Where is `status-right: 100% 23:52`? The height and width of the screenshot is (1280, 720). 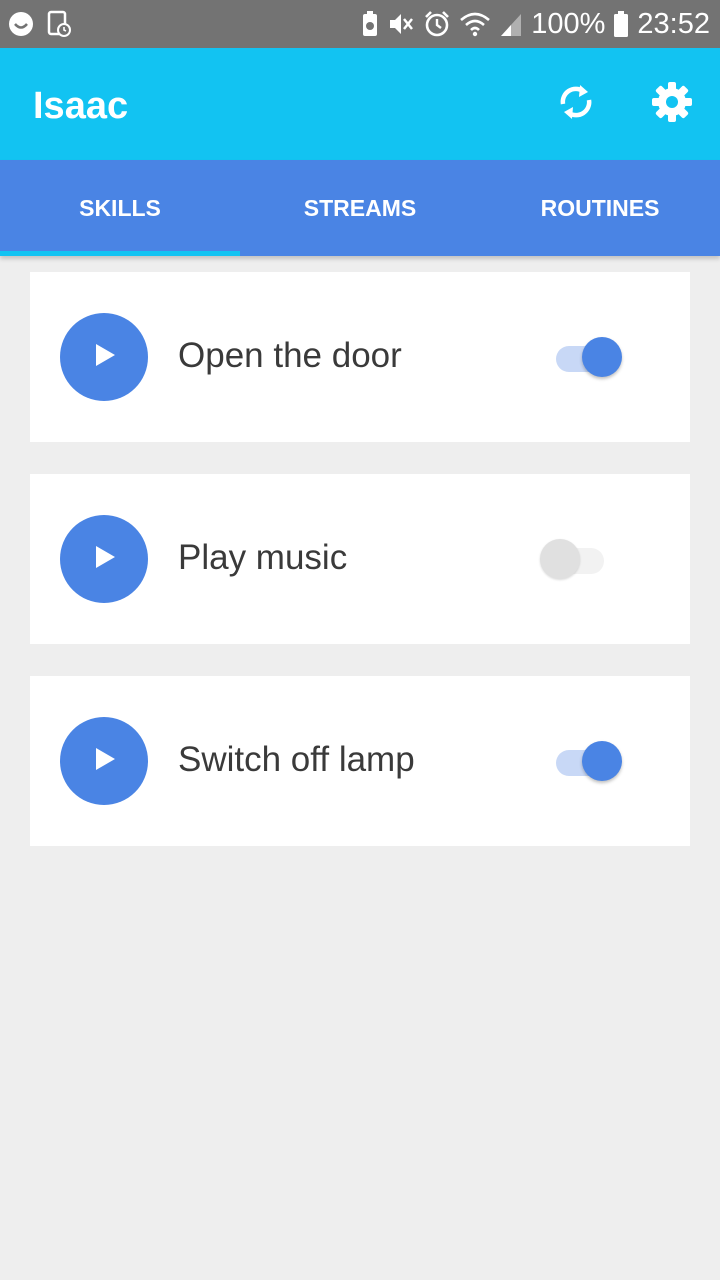
status-right: 100% 23:52 is located at coordinates (540, 24).